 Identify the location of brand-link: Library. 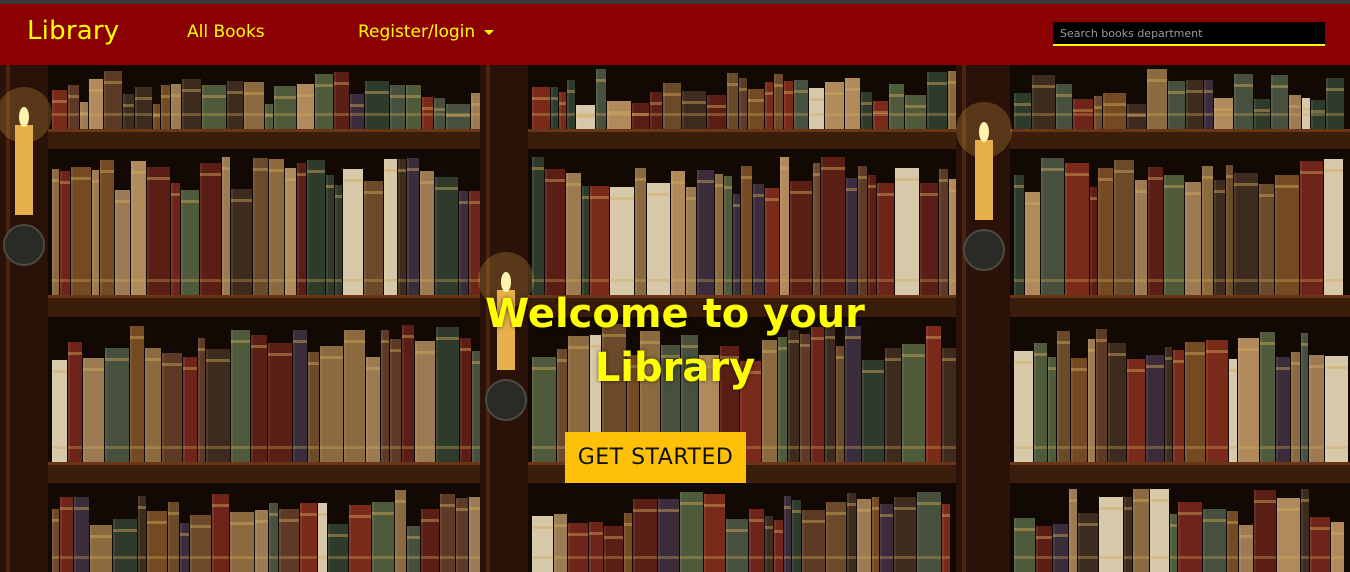
(73, 31).